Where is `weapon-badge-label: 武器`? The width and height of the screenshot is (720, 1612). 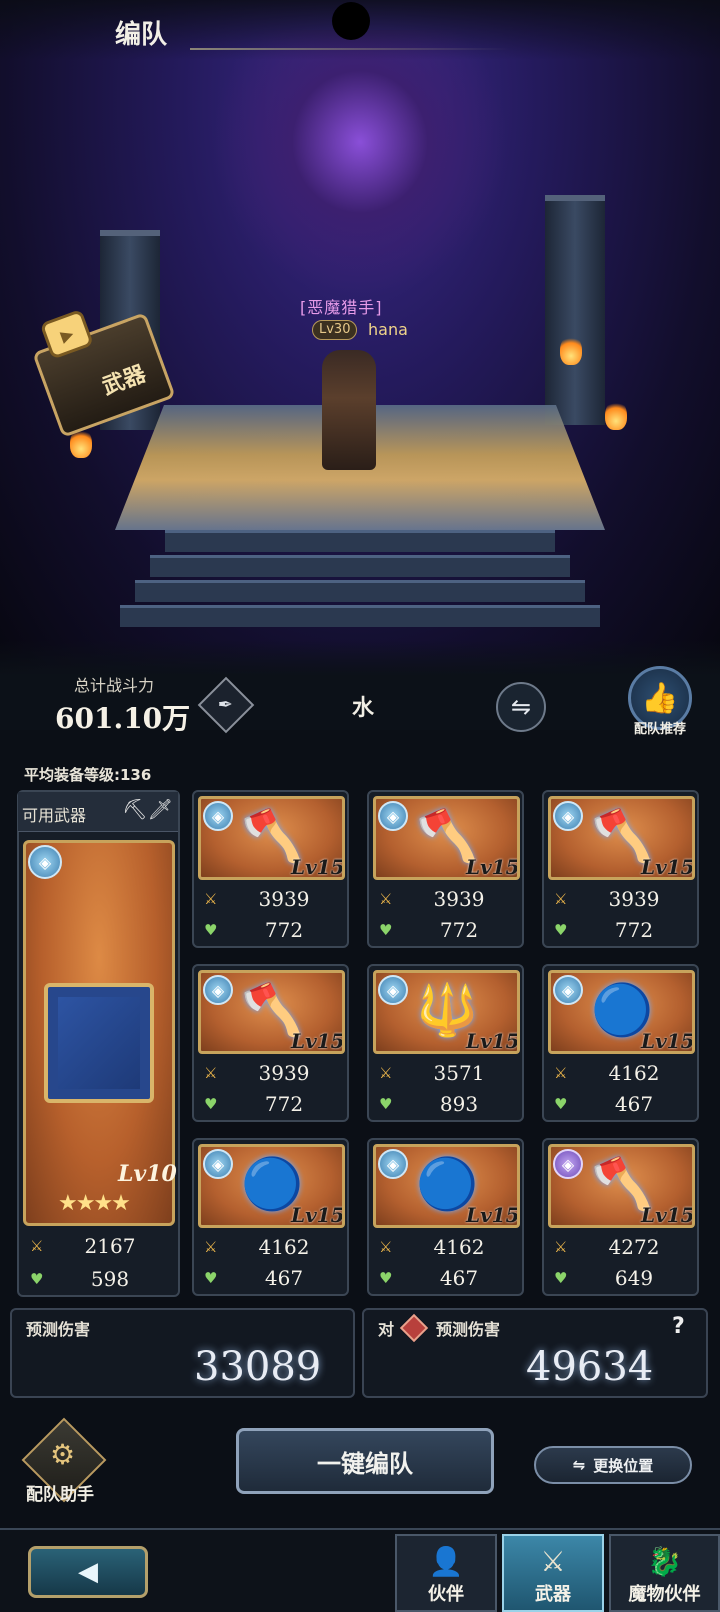
weapon-badge-label: 武器 is located at coordinates (124, 381).